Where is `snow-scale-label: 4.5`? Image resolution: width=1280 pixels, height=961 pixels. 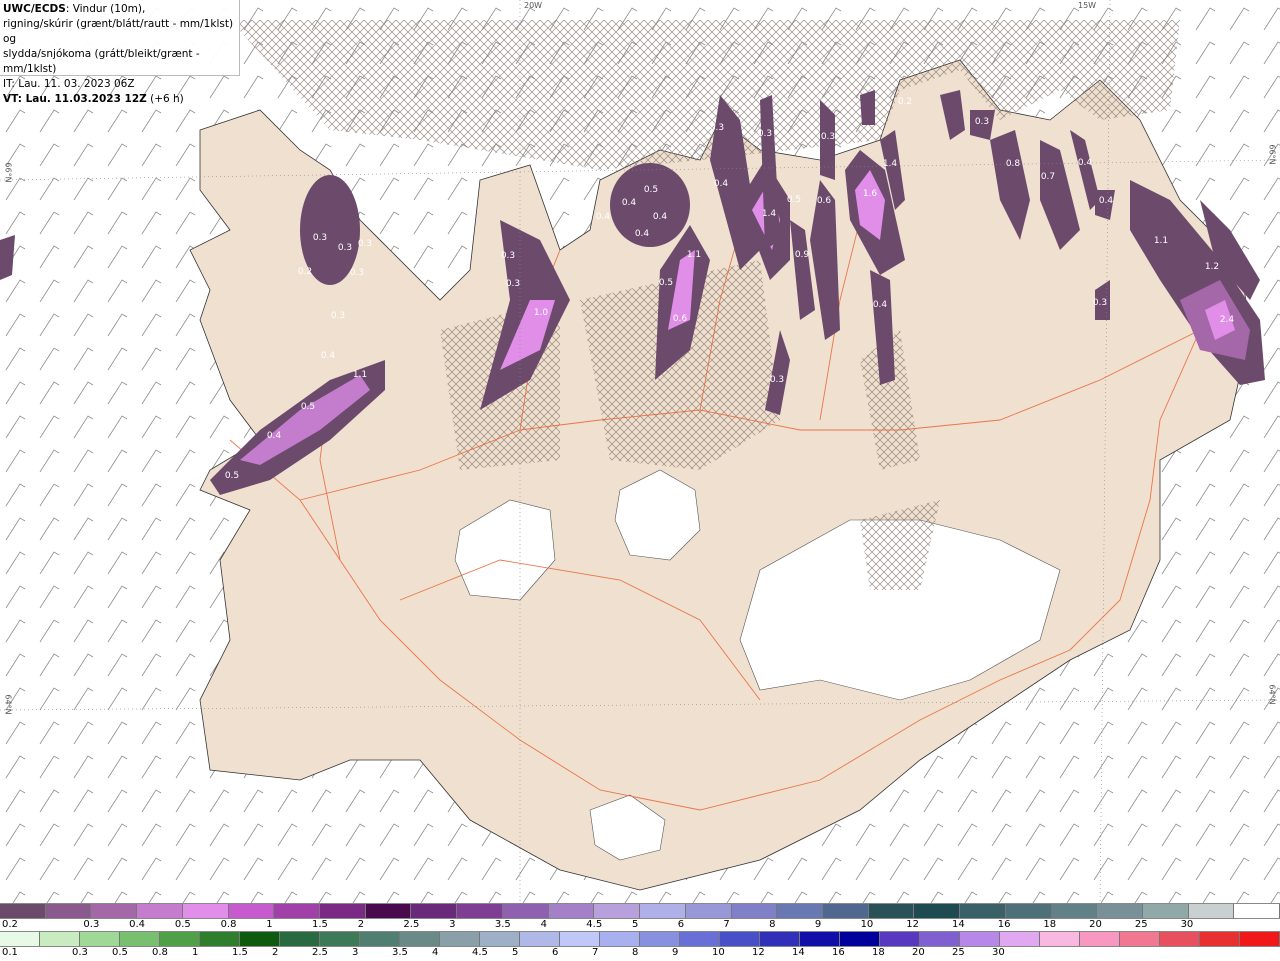 snow-scale-label: 4.5 is located at coordinates (594, 924).